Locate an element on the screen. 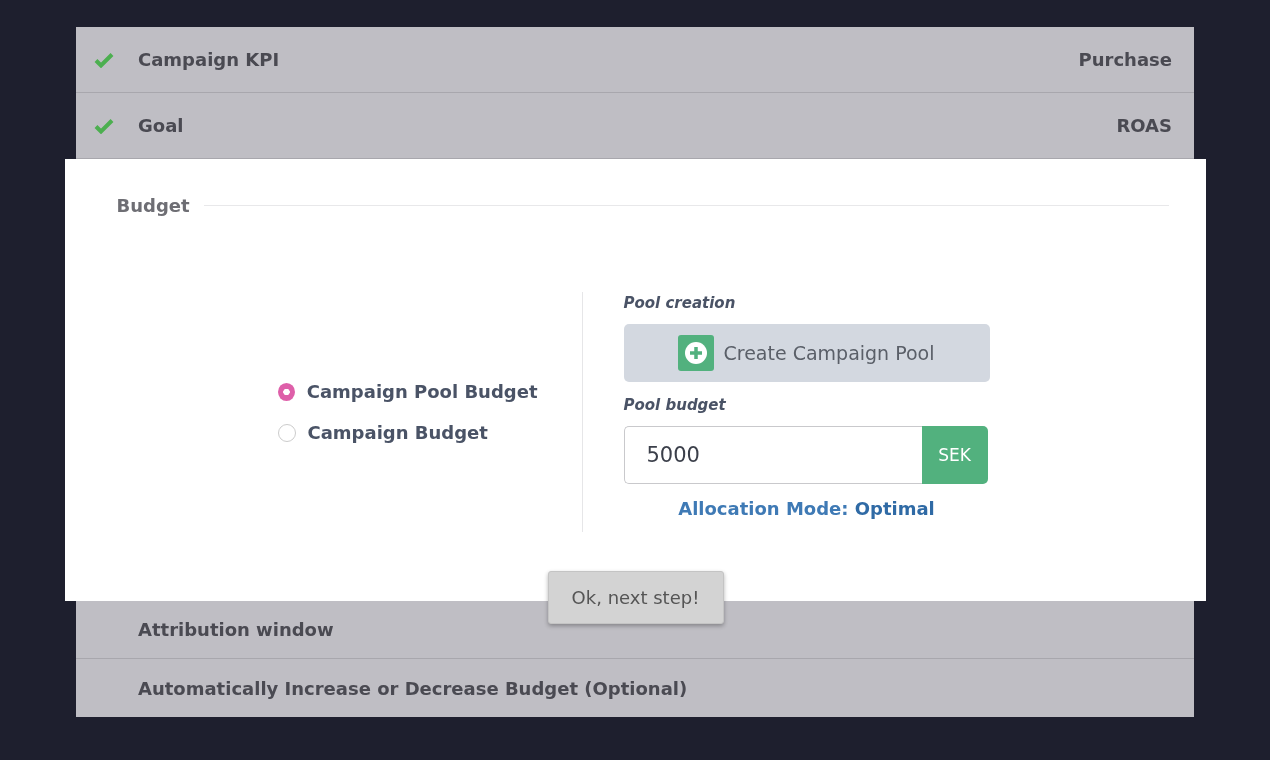 The height and width of the screenshot is (760, 1270). field-label: Pool budget is located at coordinates (674, 405).